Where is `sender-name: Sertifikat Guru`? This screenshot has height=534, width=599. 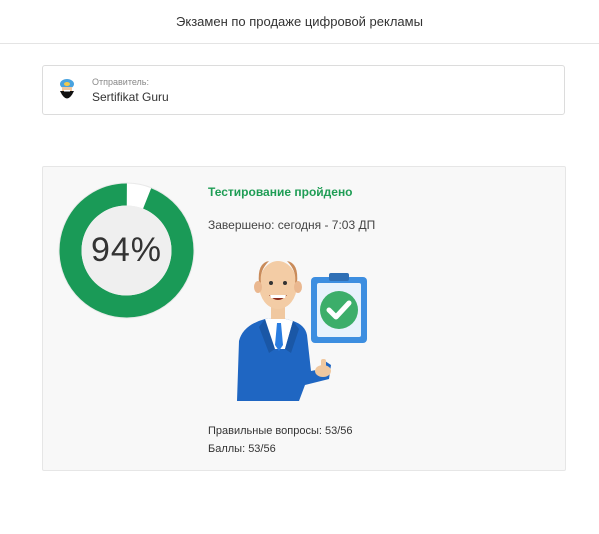
sender-name: Sertifikat Guru is located at coordinates (130, 97).